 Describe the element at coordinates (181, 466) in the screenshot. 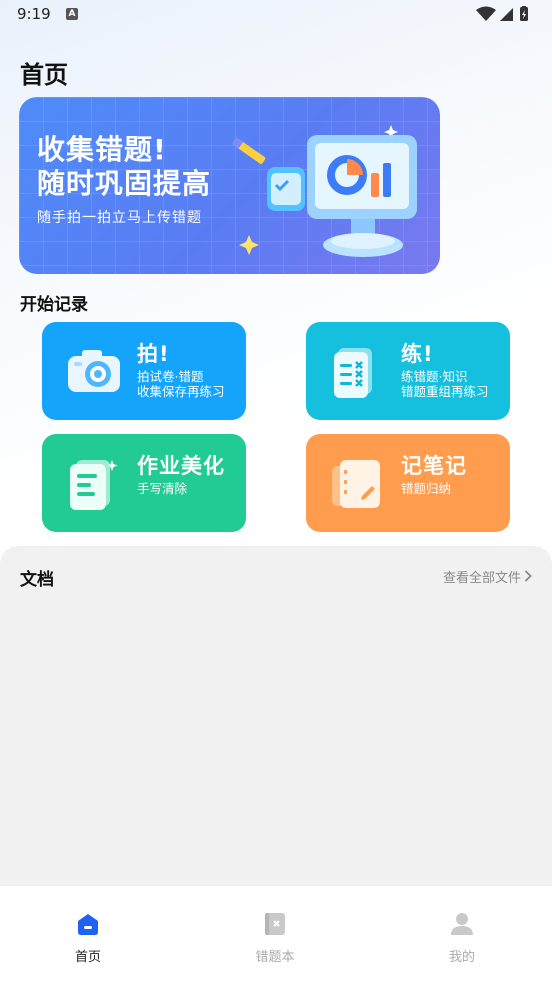

I see `card-title: 作业美化` at that location.